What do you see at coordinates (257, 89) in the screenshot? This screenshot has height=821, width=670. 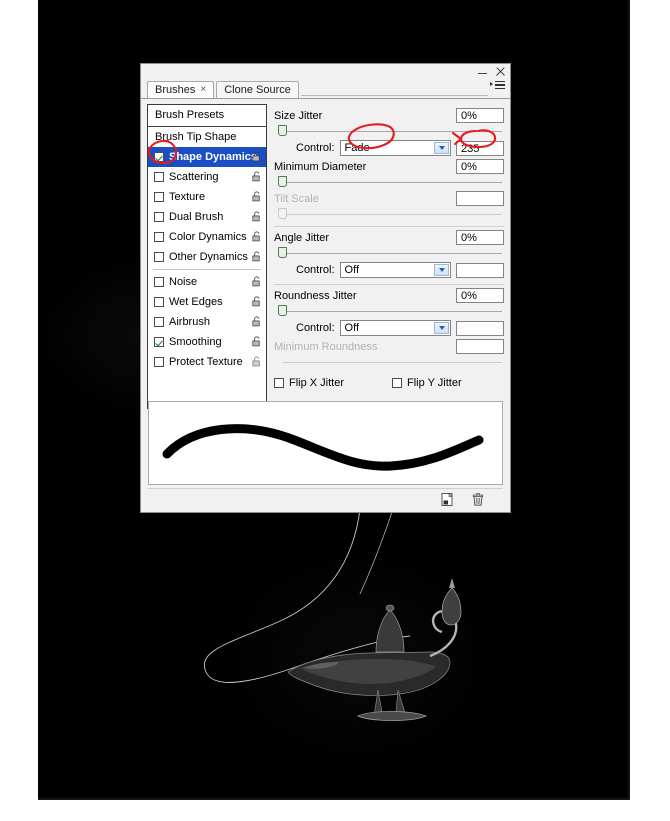 I see `tab-clone-source: Clone Source` at bounding box center [257, 89].